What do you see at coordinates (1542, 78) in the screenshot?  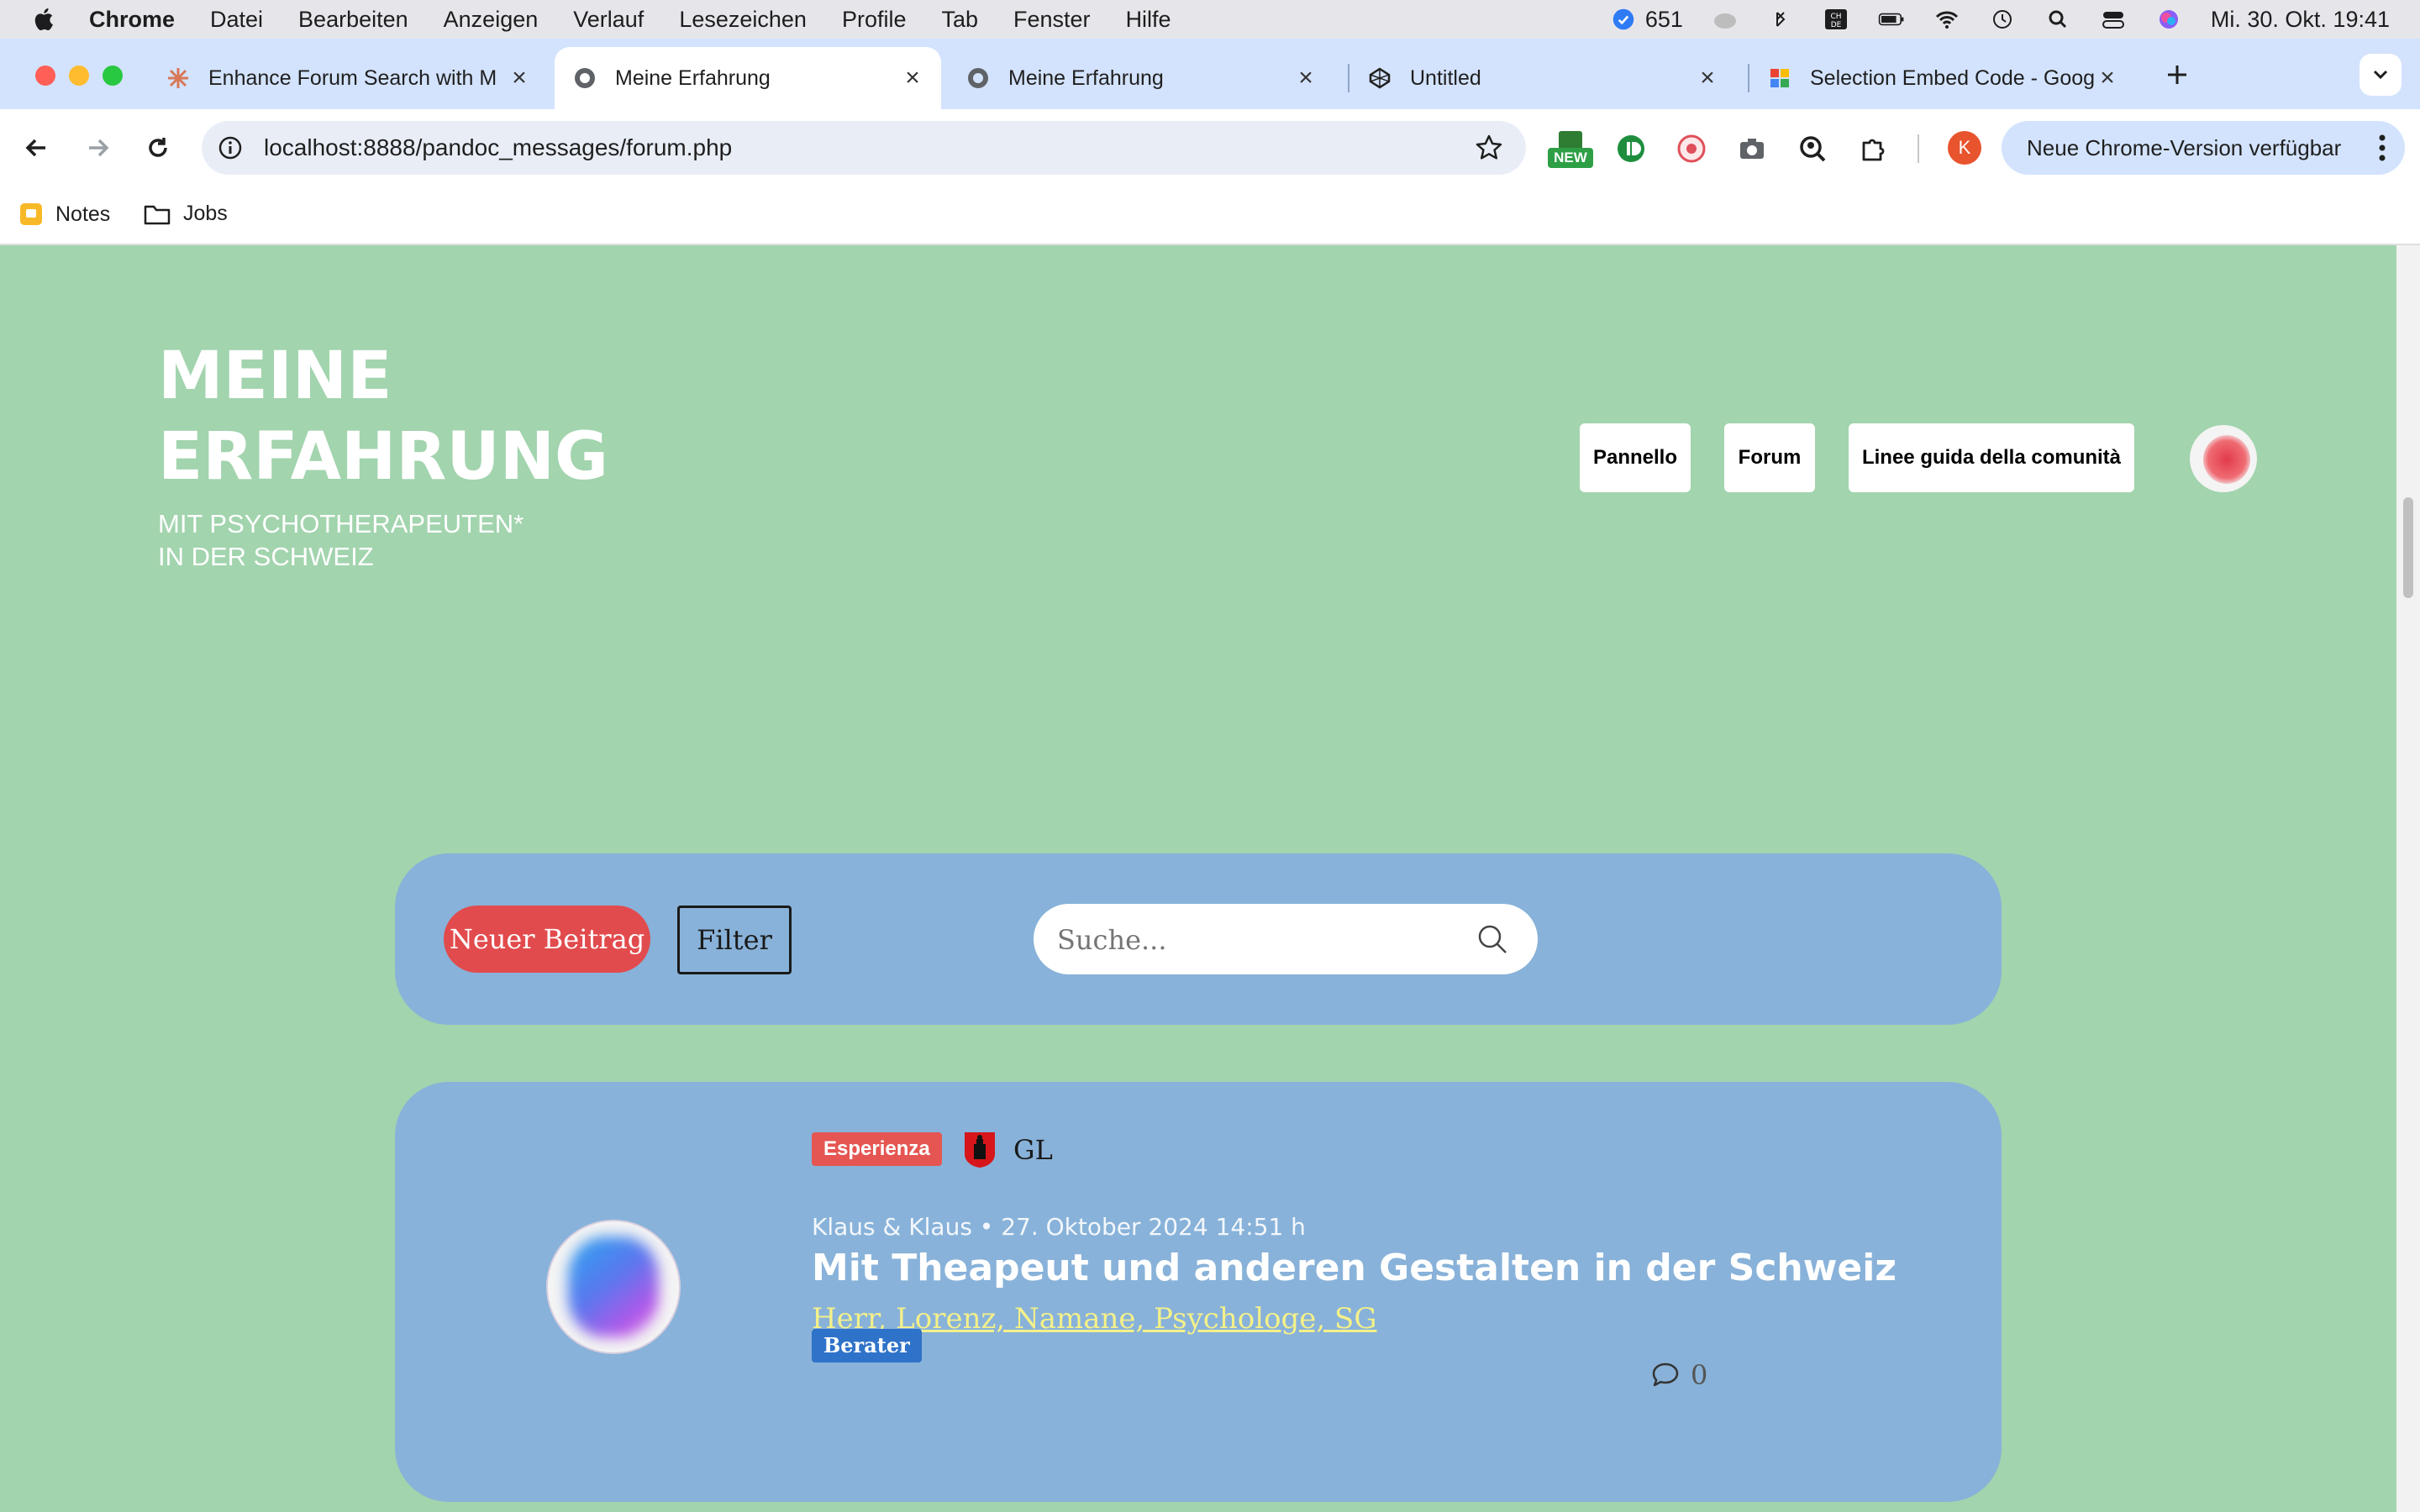 I see `tab-untitled: Untitled ×` at bounding box center [1542, 78].